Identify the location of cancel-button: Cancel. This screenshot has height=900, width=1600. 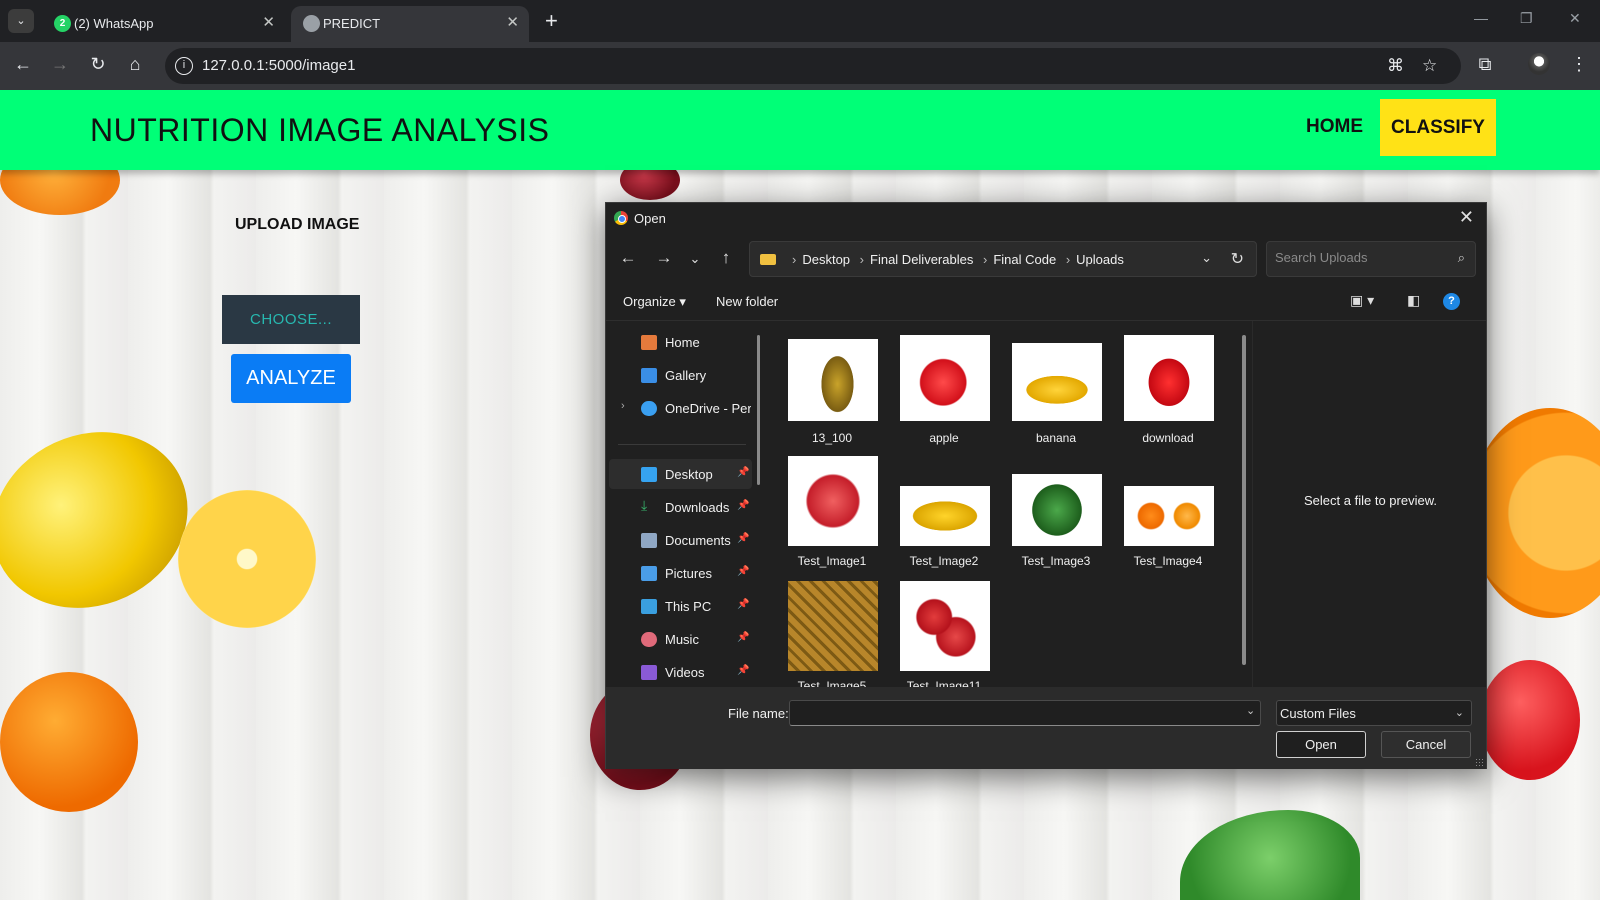
(1426, 744).